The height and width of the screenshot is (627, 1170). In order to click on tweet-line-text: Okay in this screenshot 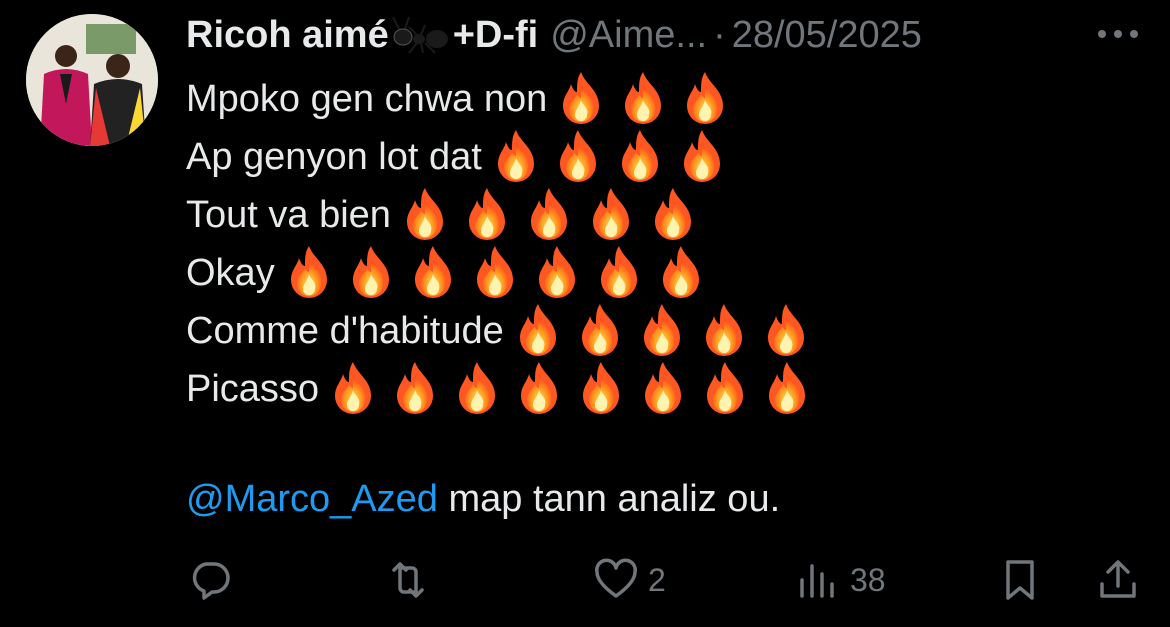, I will do `click(230, 273)`.